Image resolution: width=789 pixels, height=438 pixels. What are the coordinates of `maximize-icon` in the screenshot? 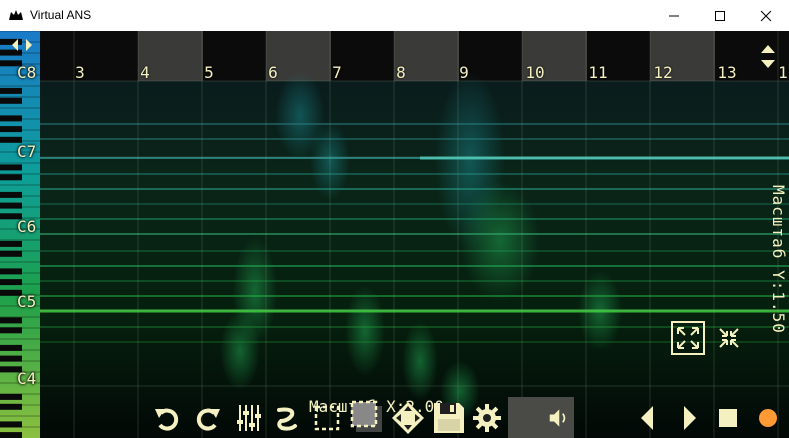 It's located at (720, 15).